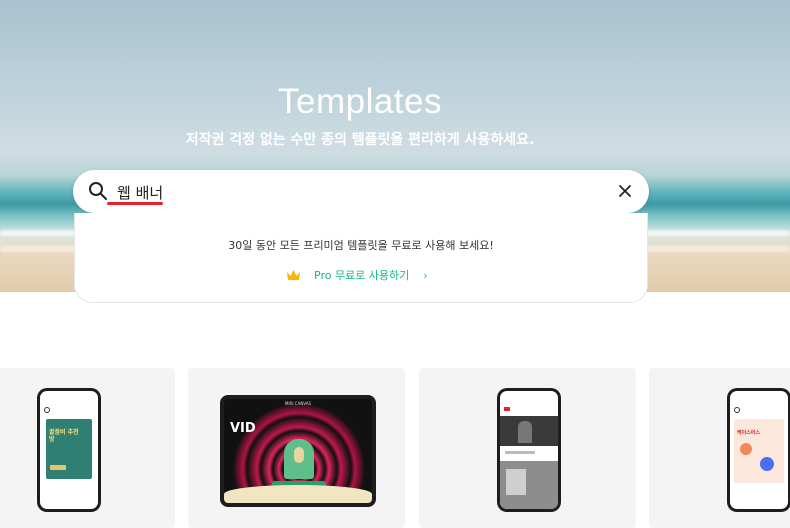 The height and width of the screenshot is (528, 790). Describe the element at coordinates (360, 140) in the screenshot. I see `page-subtitle: 저작권 걱정 없는 수만 종의 템플릿을 편리하게 사용하세요.` at that location.